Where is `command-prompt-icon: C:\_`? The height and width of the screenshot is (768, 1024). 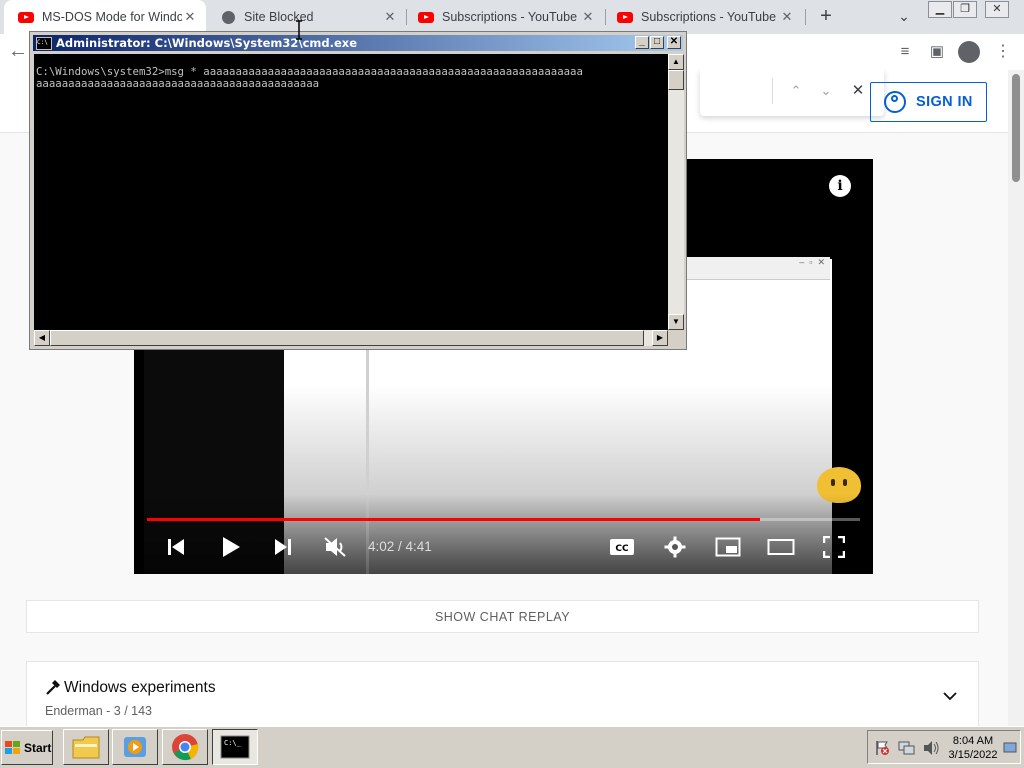 command-prompt-icon: C:\_ is located at coordinates (235, 747).